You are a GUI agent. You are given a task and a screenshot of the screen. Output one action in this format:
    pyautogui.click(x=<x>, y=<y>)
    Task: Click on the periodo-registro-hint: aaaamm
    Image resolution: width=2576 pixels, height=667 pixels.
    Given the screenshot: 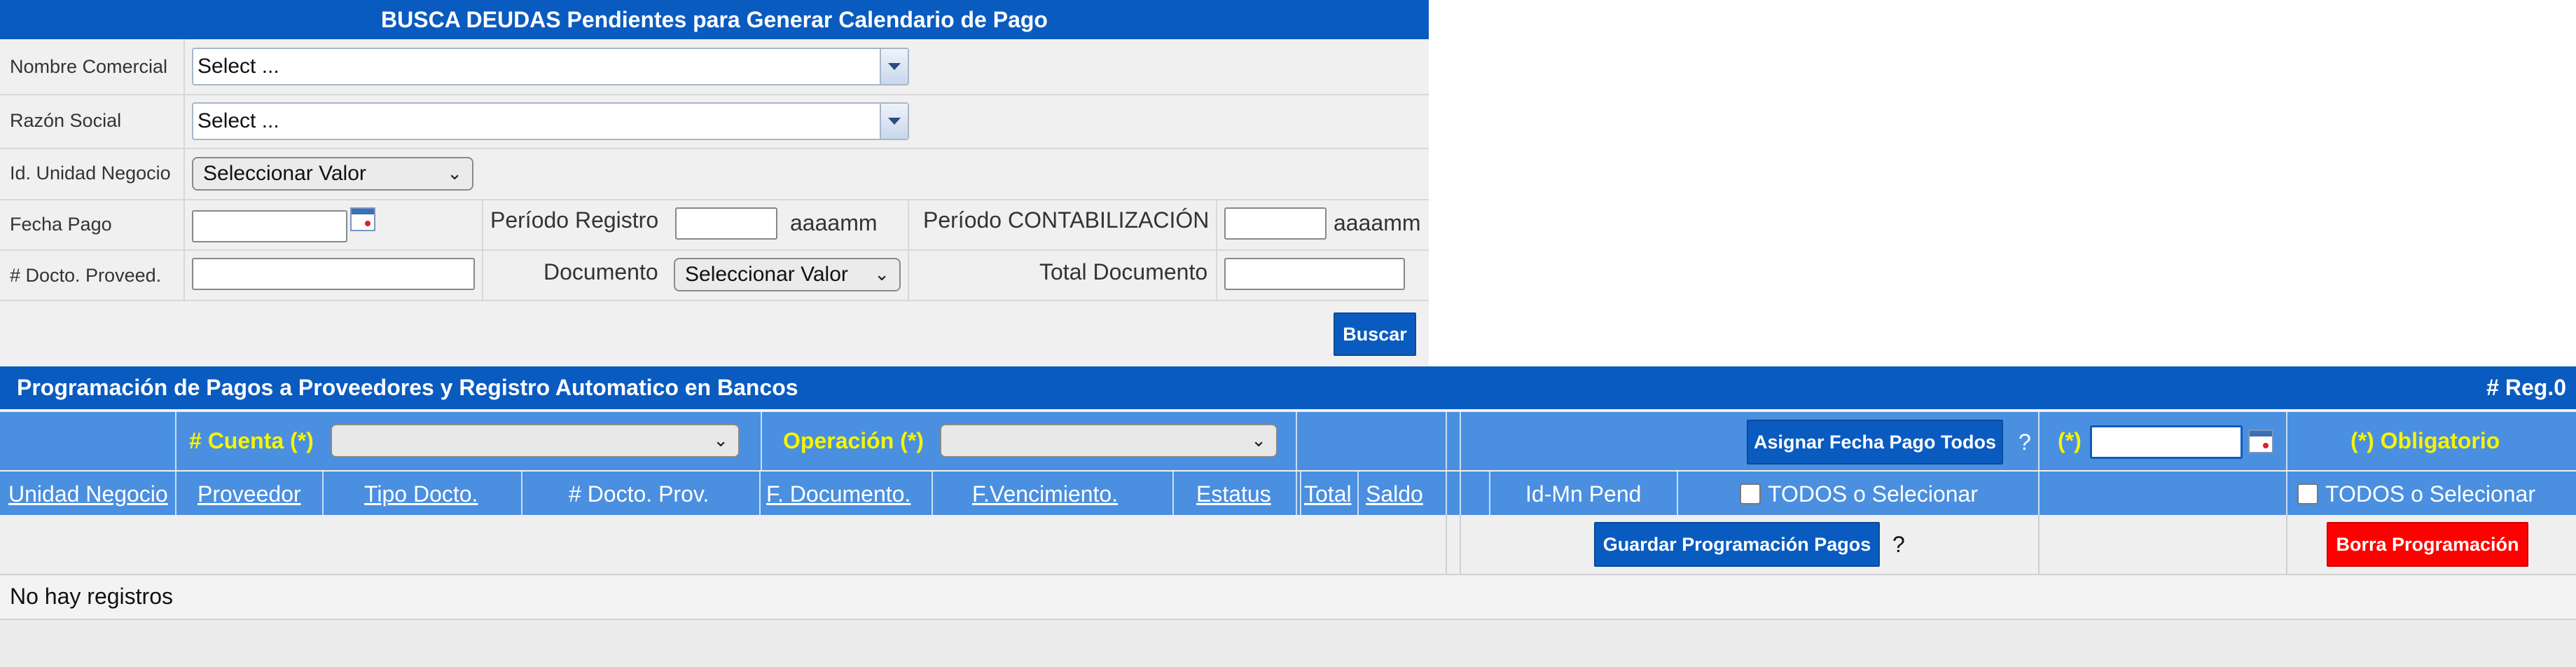 What is the action you would take?
    pyautogui.click(x=834, y=222)
    